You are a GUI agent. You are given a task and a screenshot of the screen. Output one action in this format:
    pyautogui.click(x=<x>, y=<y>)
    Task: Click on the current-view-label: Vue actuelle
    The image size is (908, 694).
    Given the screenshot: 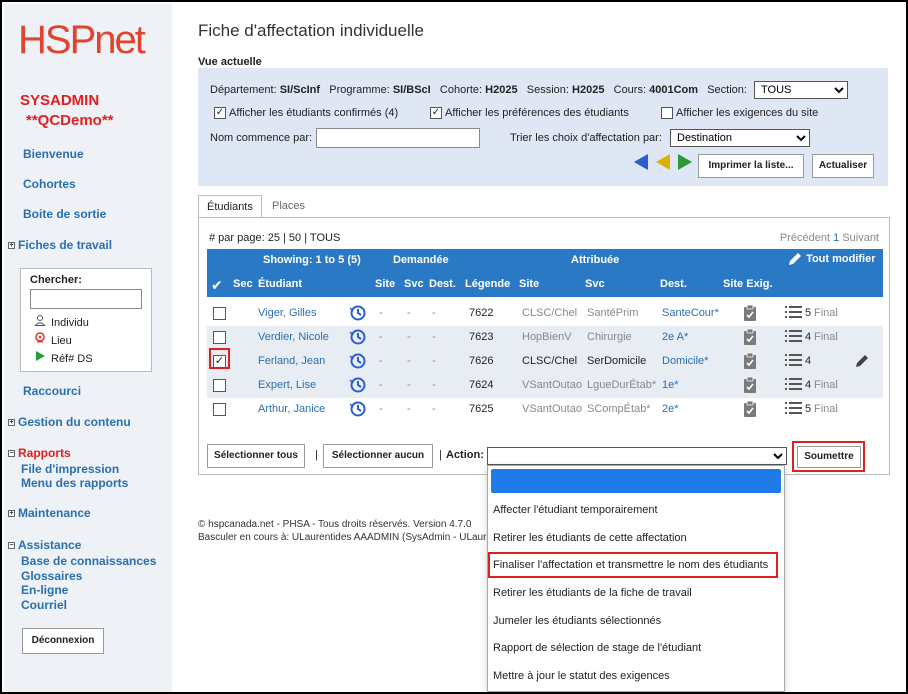 What is the action you would take?
    pyautogui.click(x=230, y=62)
    